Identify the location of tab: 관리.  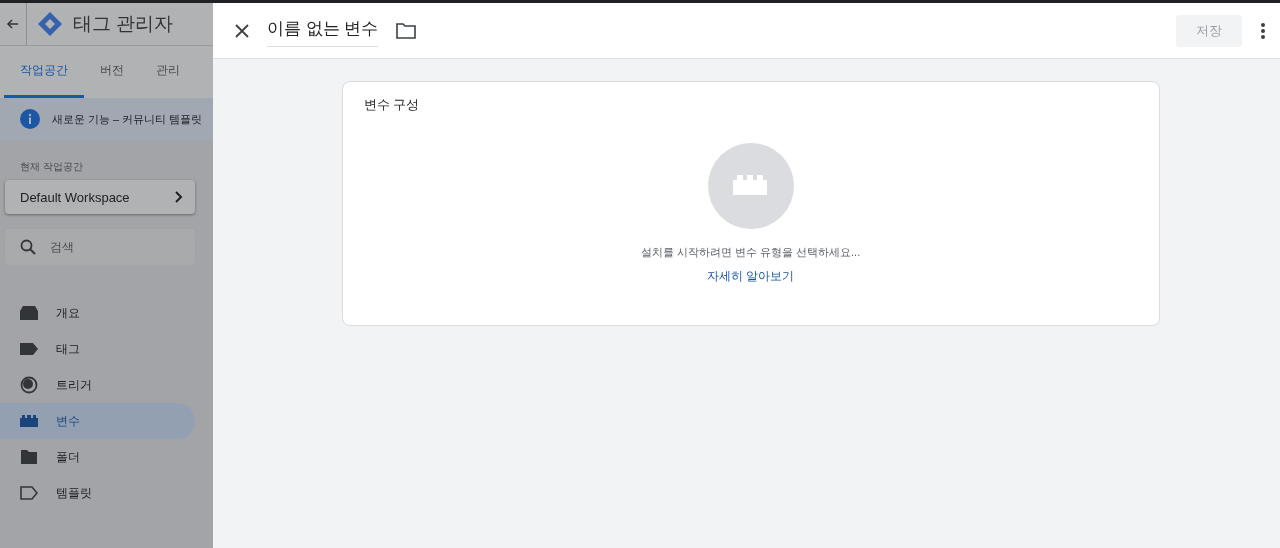
(168, 72).